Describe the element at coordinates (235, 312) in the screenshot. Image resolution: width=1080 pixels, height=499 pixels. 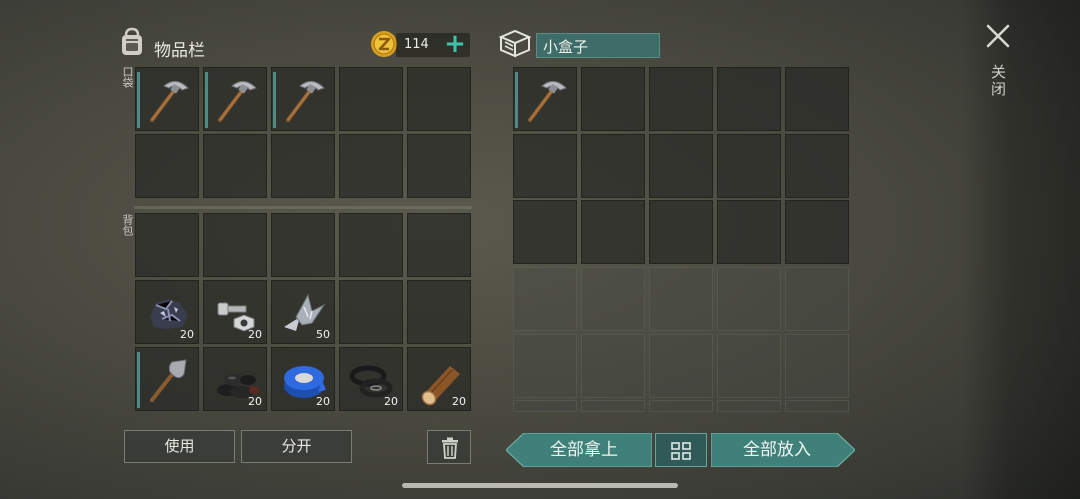
I see `backpack-slot-nuts-bolts: 20` at that location.